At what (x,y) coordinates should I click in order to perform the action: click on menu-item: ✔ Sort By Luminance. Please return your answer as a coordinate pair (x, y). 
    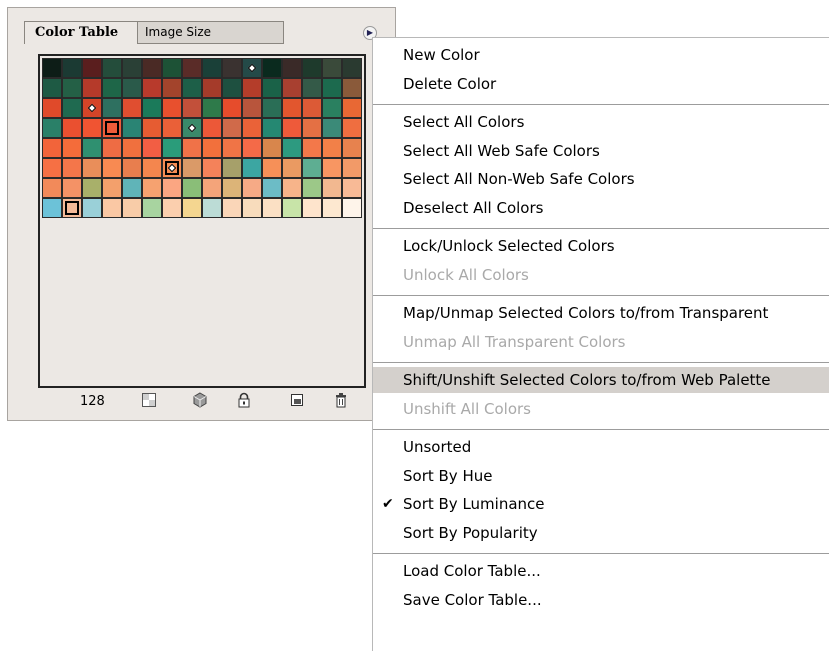
    Looking at the image, I should click on (601, 504).